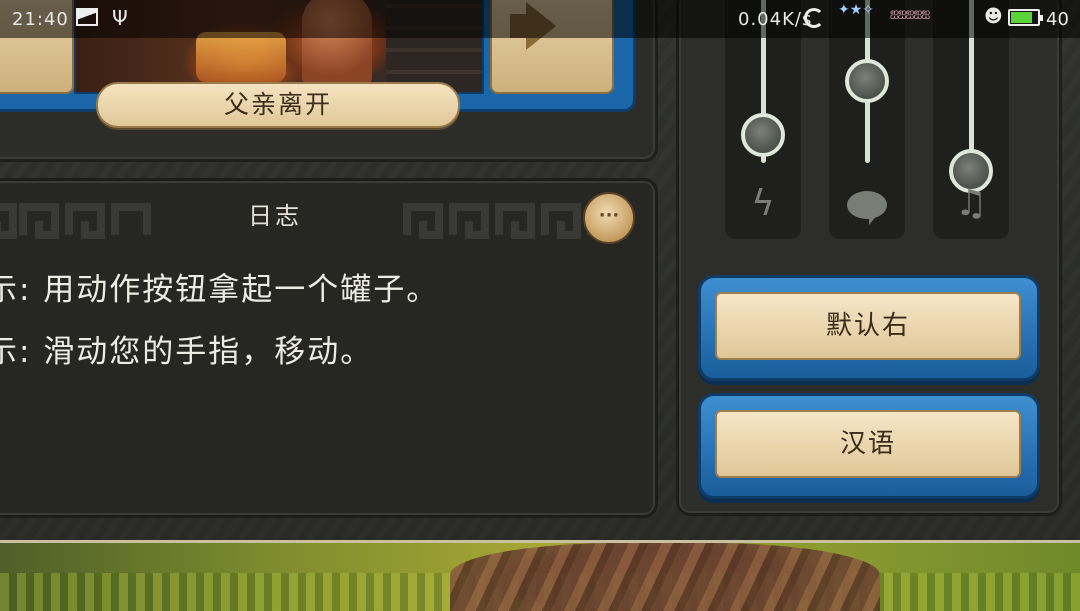 This screenshot has width=1080, height=611. What do you see at coordinates (278, 105) in the screenshot?
I see `chapter-title: 父亲离开` at bounding box center [278, 105].